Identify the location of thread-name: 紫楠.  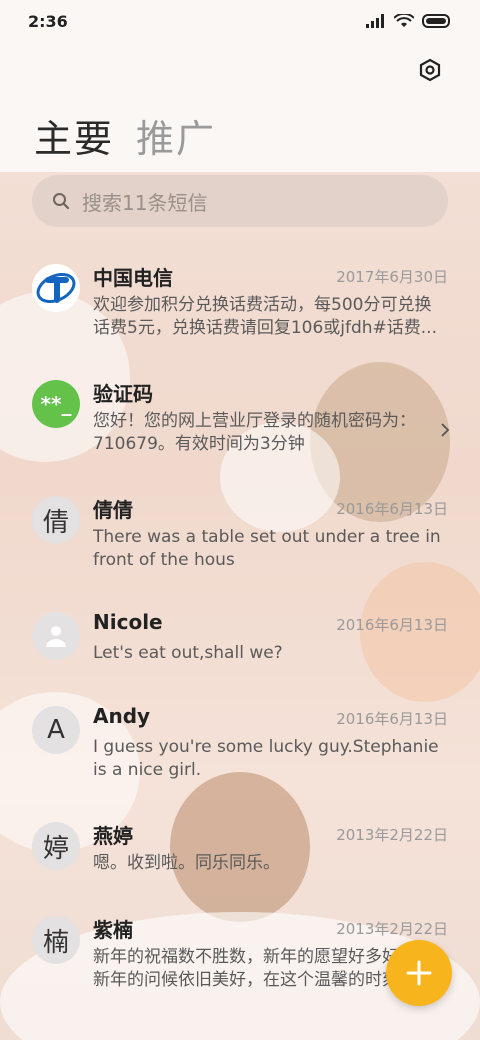
(113, 930).